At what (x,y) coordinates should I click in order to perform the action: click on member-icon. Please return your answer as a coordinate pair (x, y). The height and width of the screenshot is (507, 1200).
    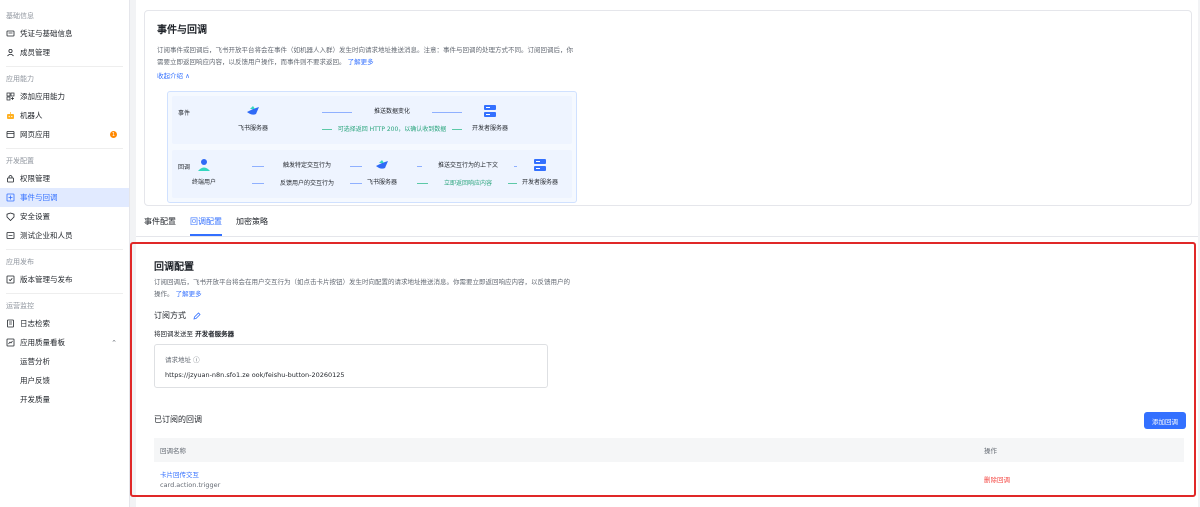
    Looking at the image, I should click on (10, 52).